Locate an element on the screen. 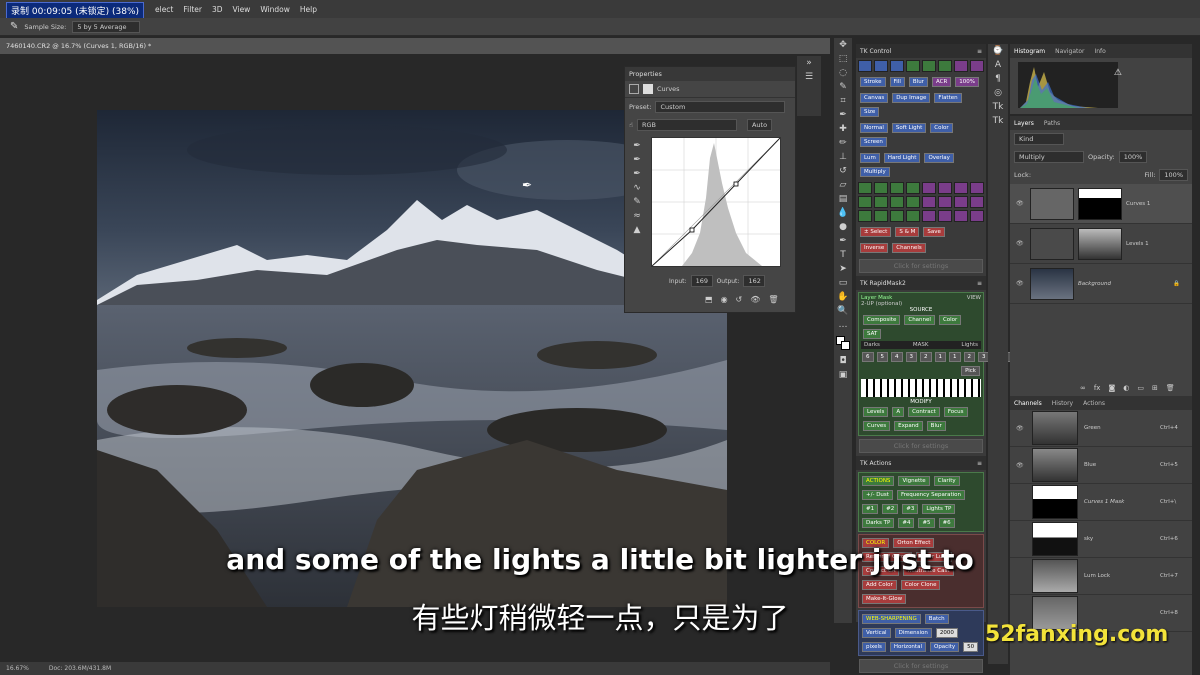 The height and width of the screenshot is (675, 1200). clip-to-layer-icon: ⬒ is located at coordinates (709, 299).